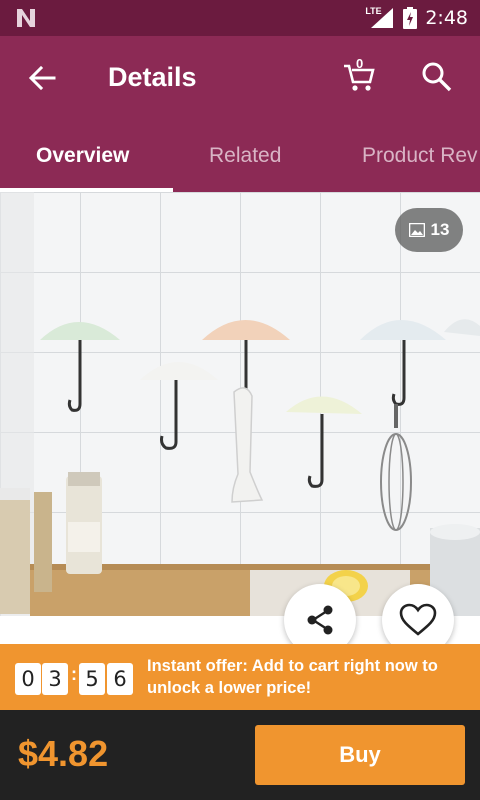 The image size is (480, 800). Describe the element at coordinates (82, 156) in the screenshot. I see `tab-overview: Overview` at that location.